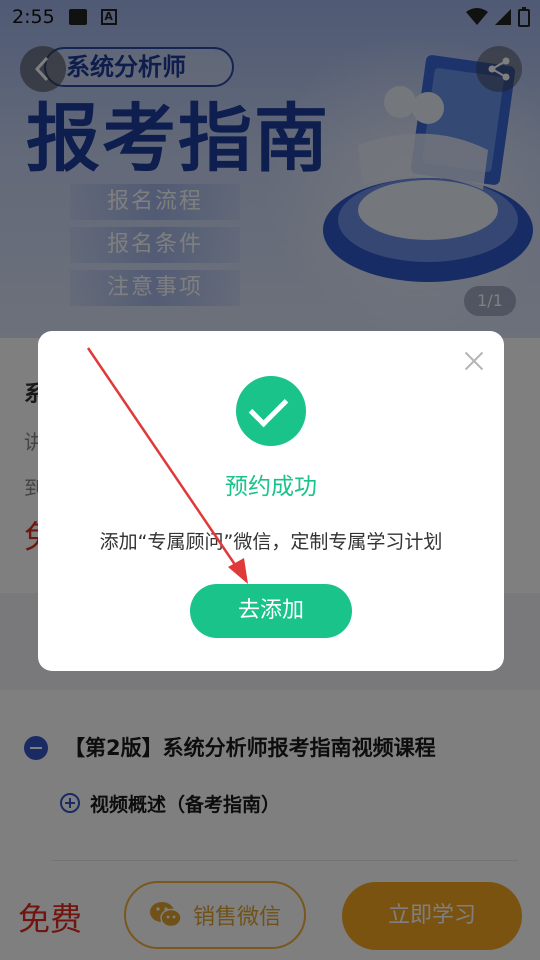  What do you see at coordinates (271, 487) in the screenshot?
I see `dialog-title: 预约成功` at bounding box center [271, 487].